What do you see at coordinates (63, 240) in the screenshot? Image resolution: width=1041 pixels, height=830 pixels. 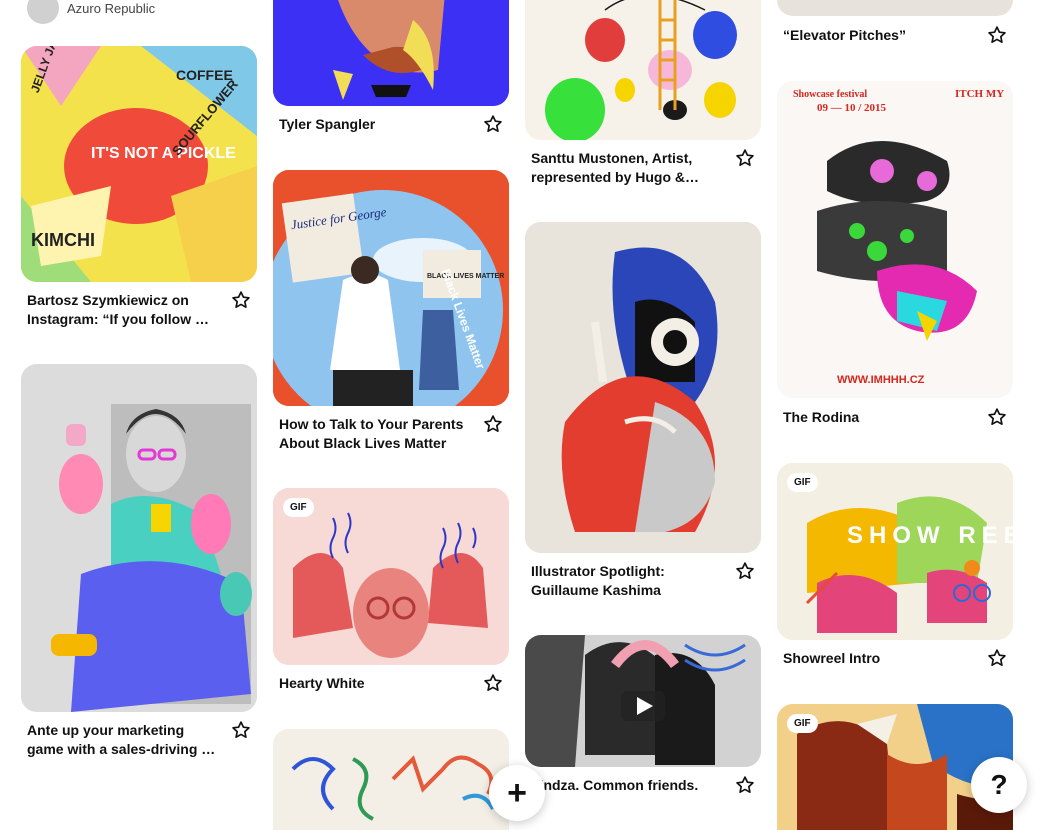 I see `kimchi-text: KIMCHI` at bounding box center [63, 240].